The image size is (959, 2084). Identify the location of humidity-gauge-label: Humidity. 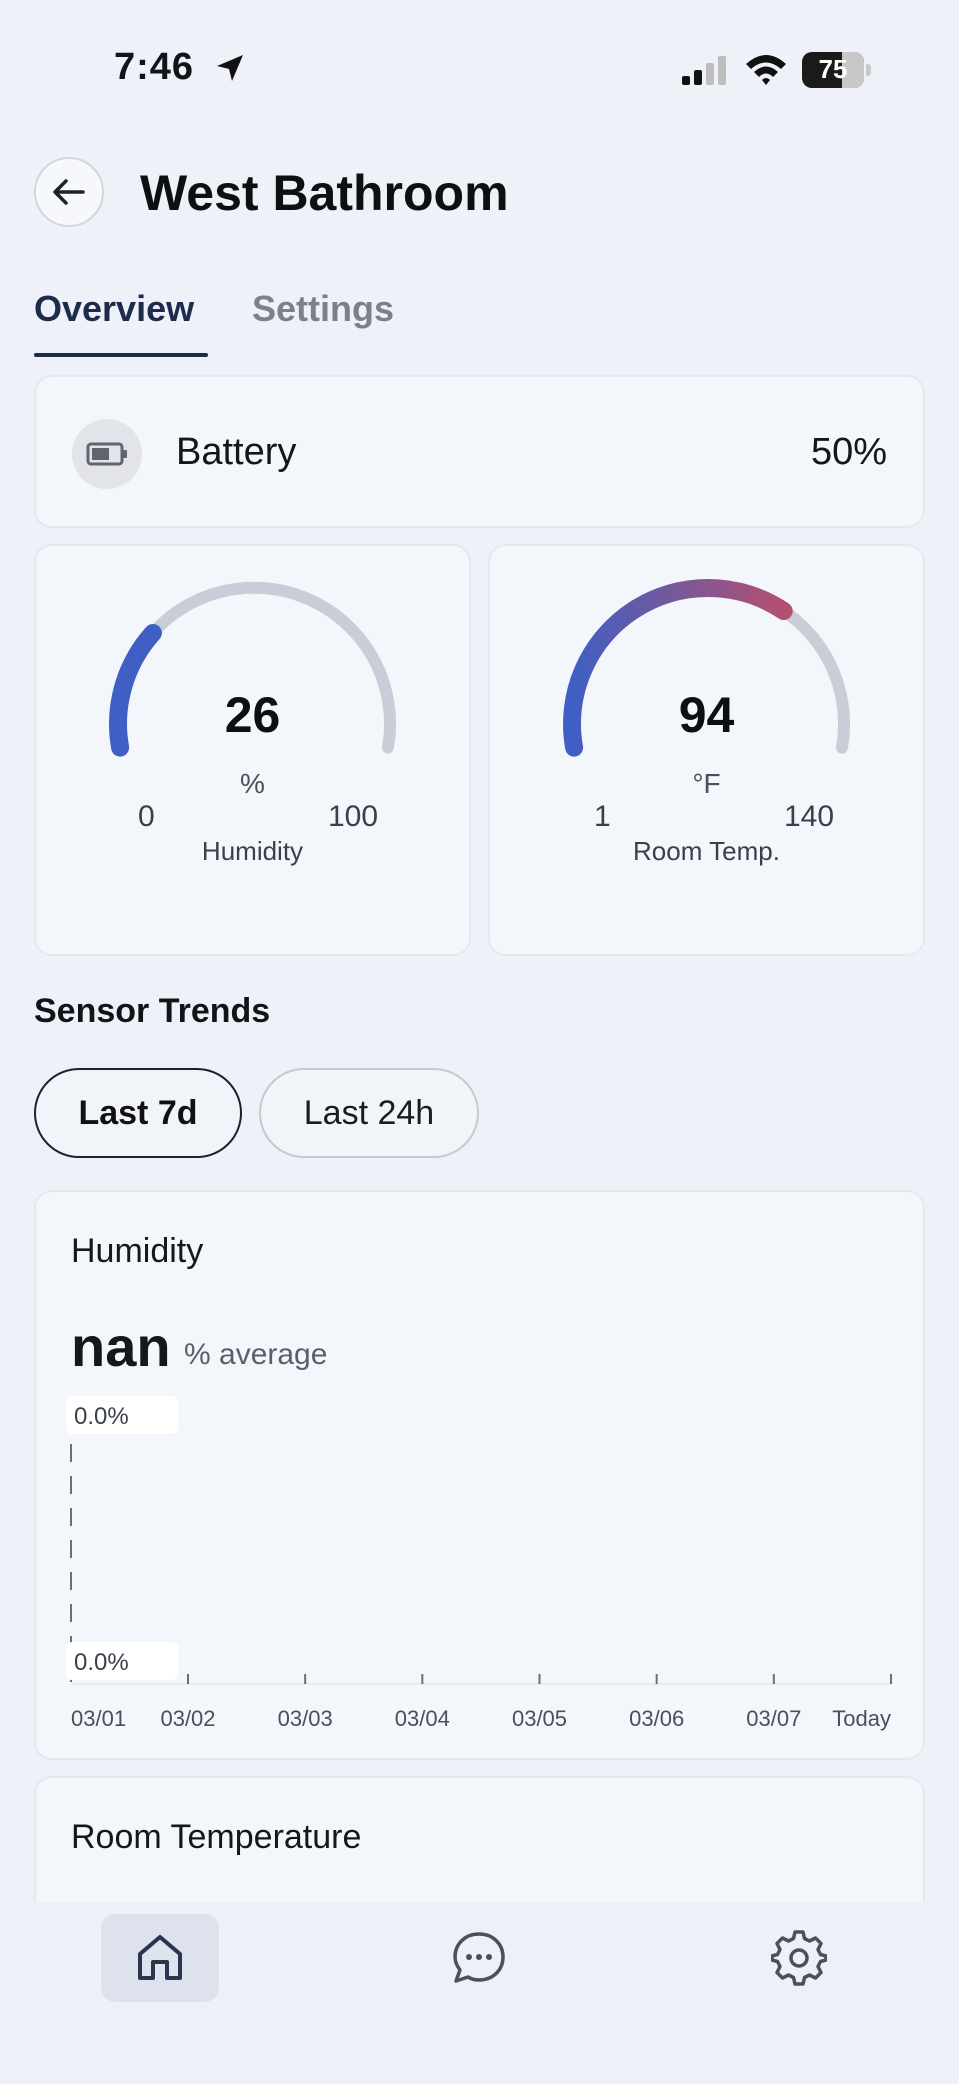
(252, 851).